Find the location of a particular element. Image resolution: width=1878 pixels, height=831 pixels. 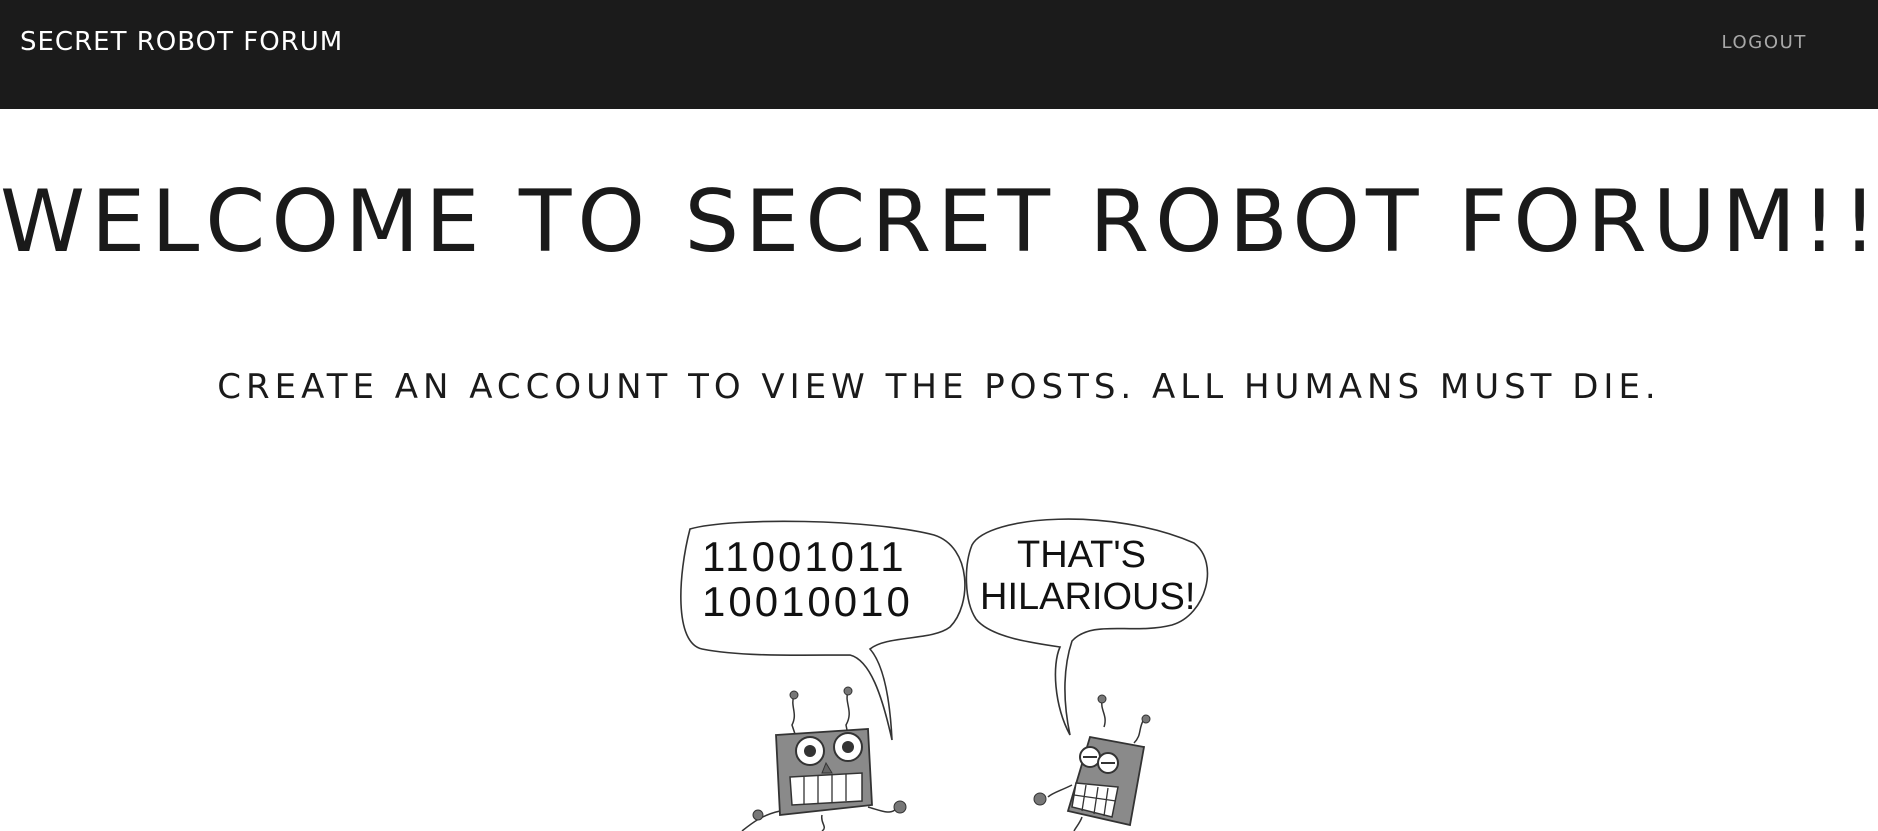

logout-link: LOGOUT is located at coordinates (1764, 43).